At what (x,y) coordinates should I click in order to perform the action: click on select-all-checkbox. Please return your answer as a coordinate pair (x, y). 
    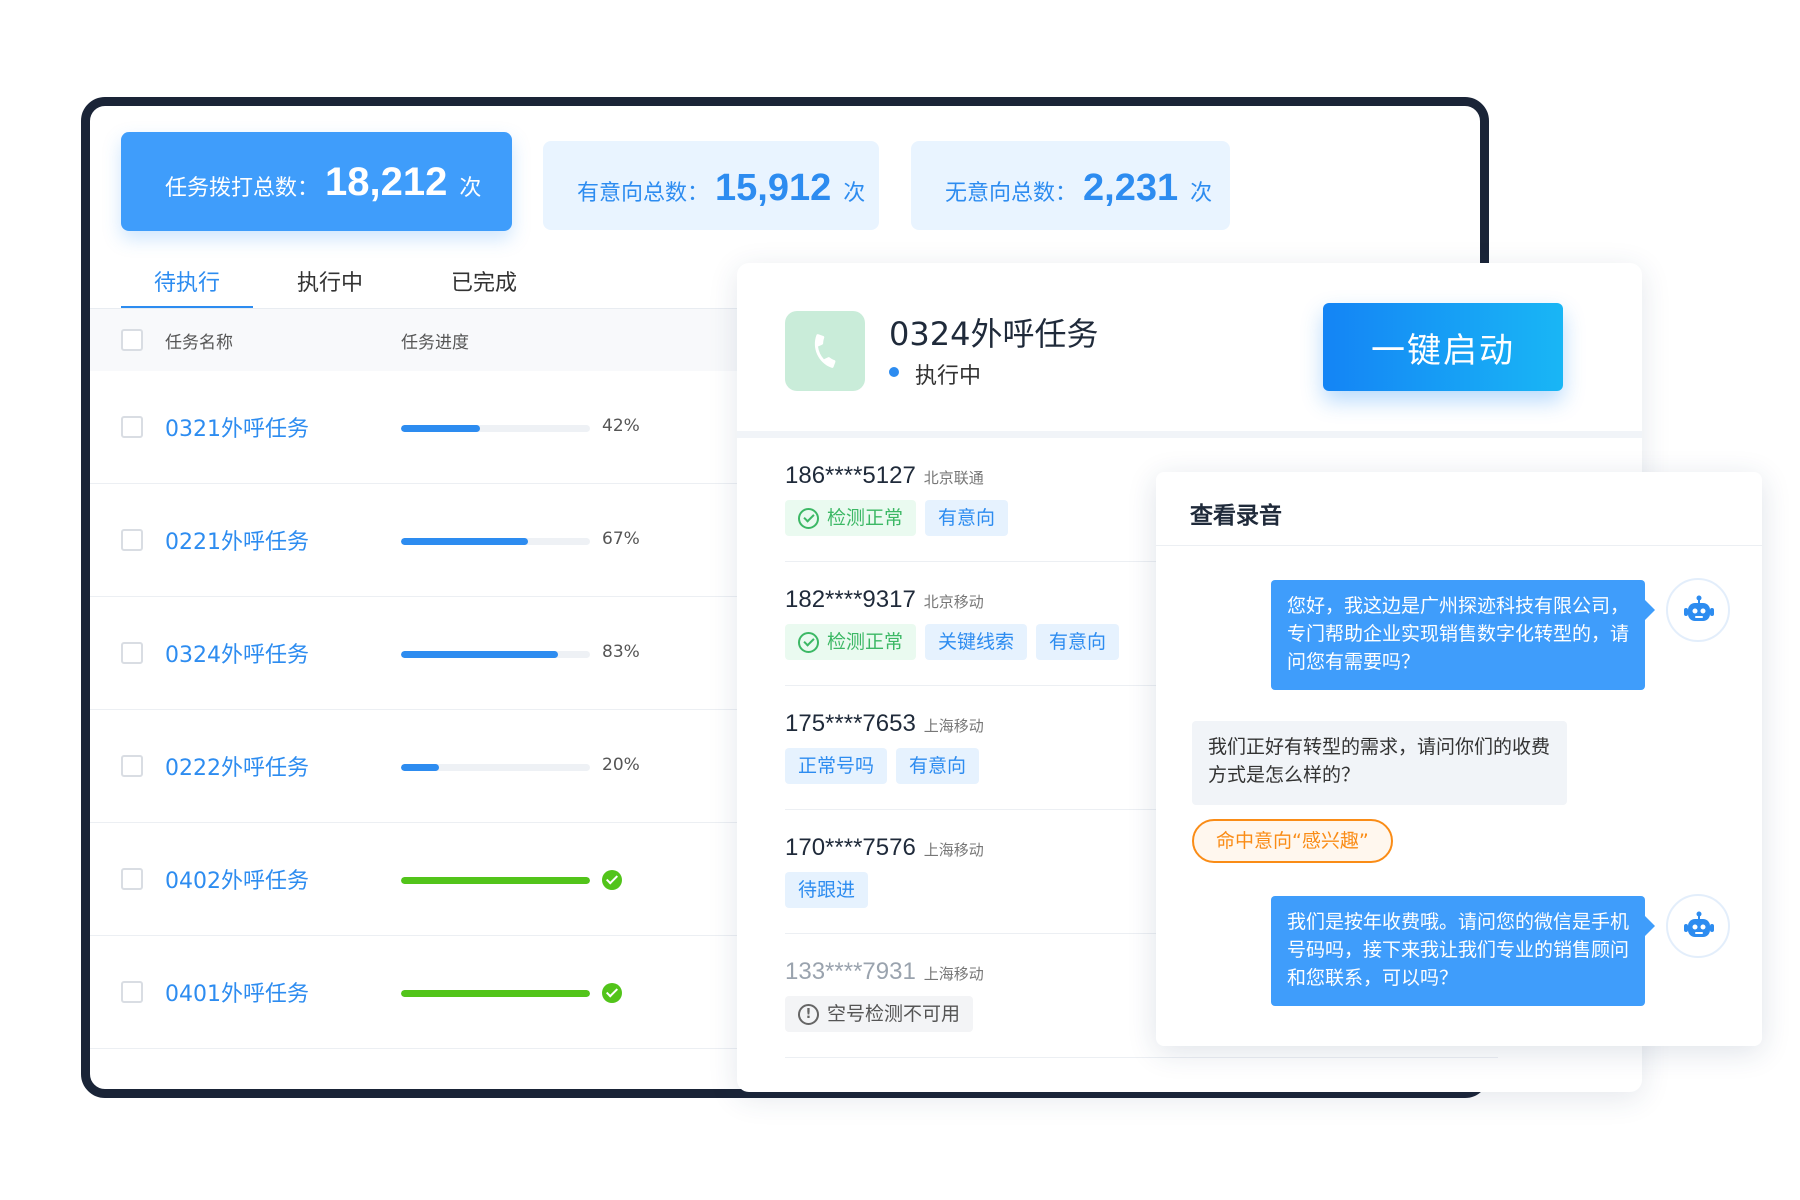
    Looking at the image, I should click on (132, 340).